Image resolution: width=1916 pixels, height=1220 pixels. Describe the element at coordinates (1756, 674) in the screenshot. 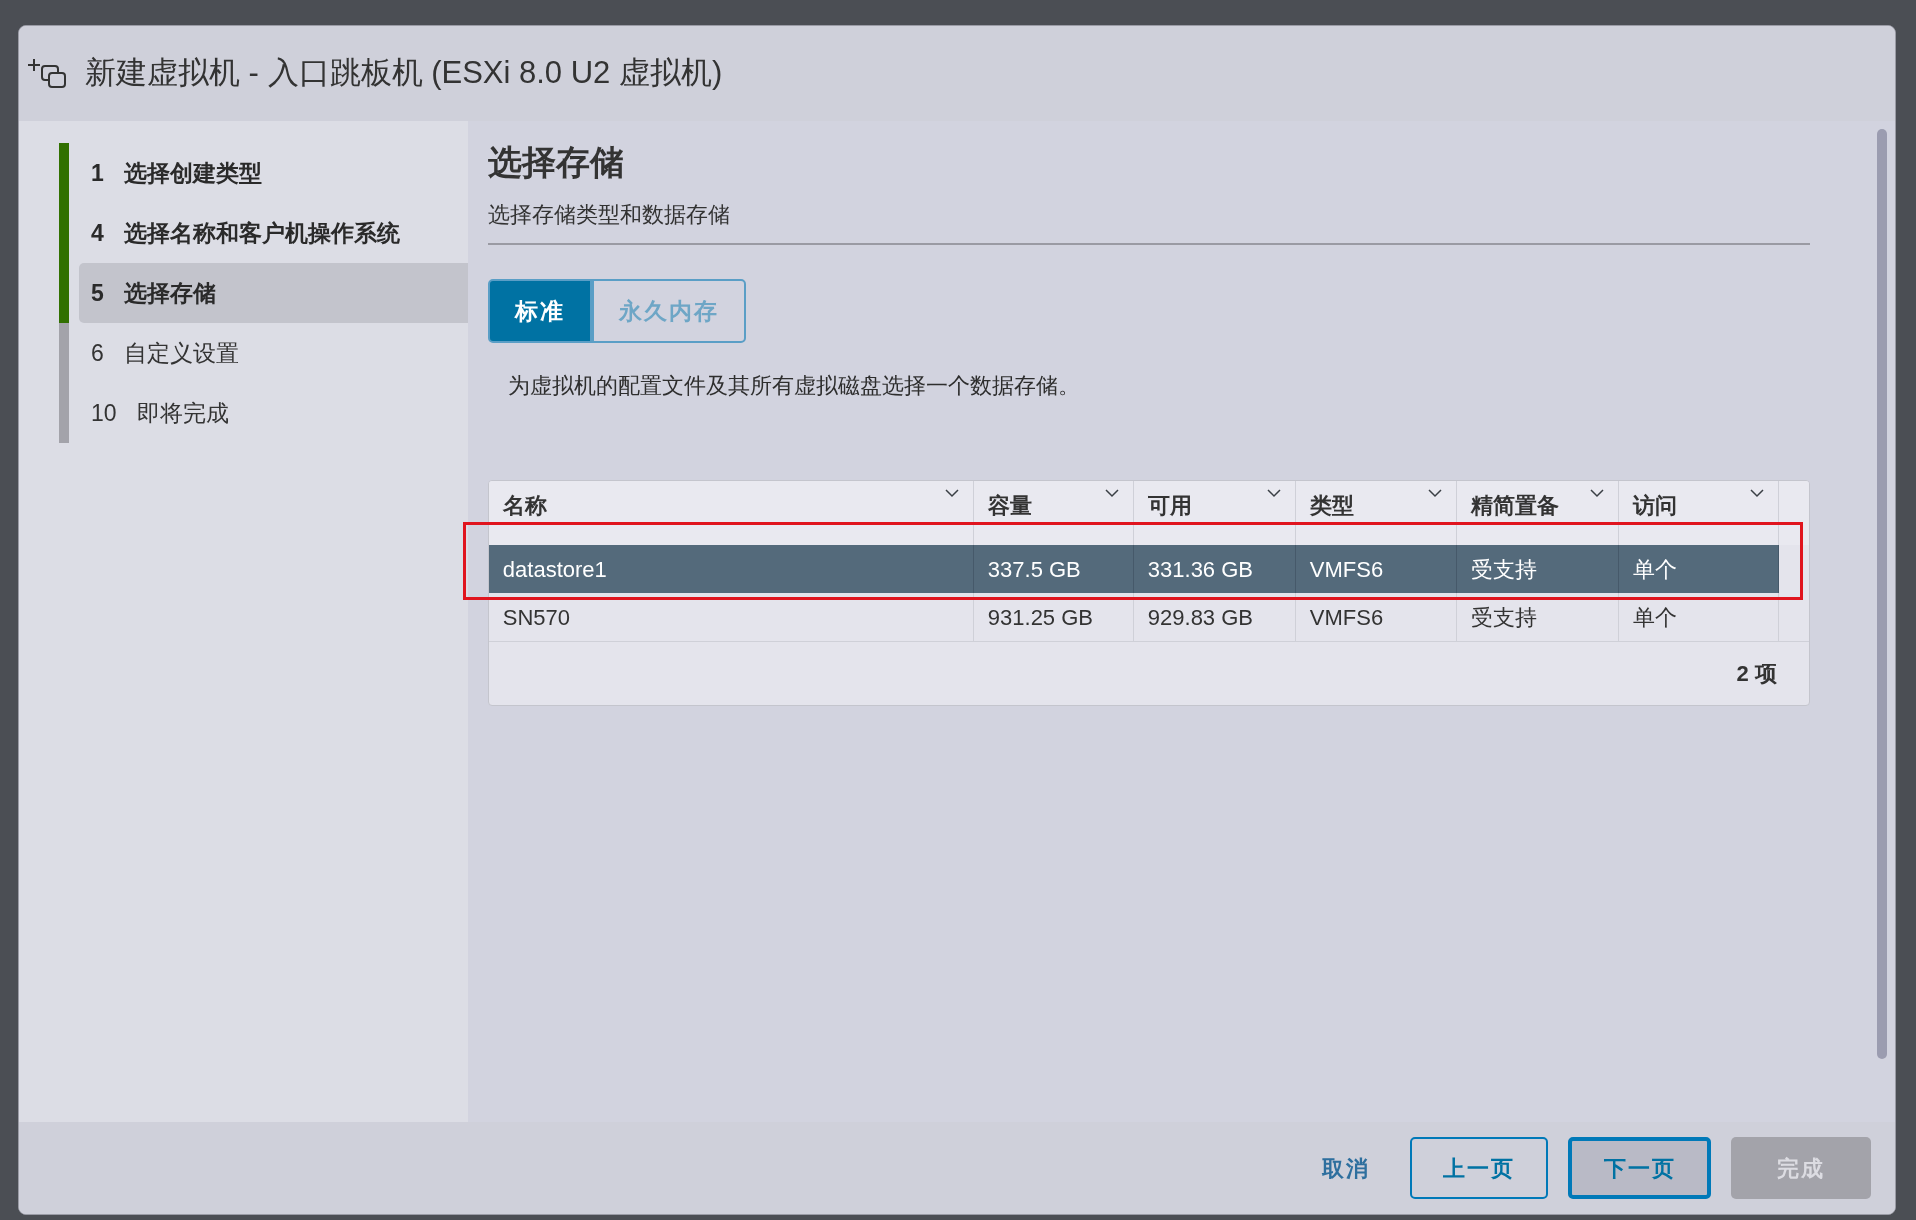

I see `item-count: 2 项` at that location.